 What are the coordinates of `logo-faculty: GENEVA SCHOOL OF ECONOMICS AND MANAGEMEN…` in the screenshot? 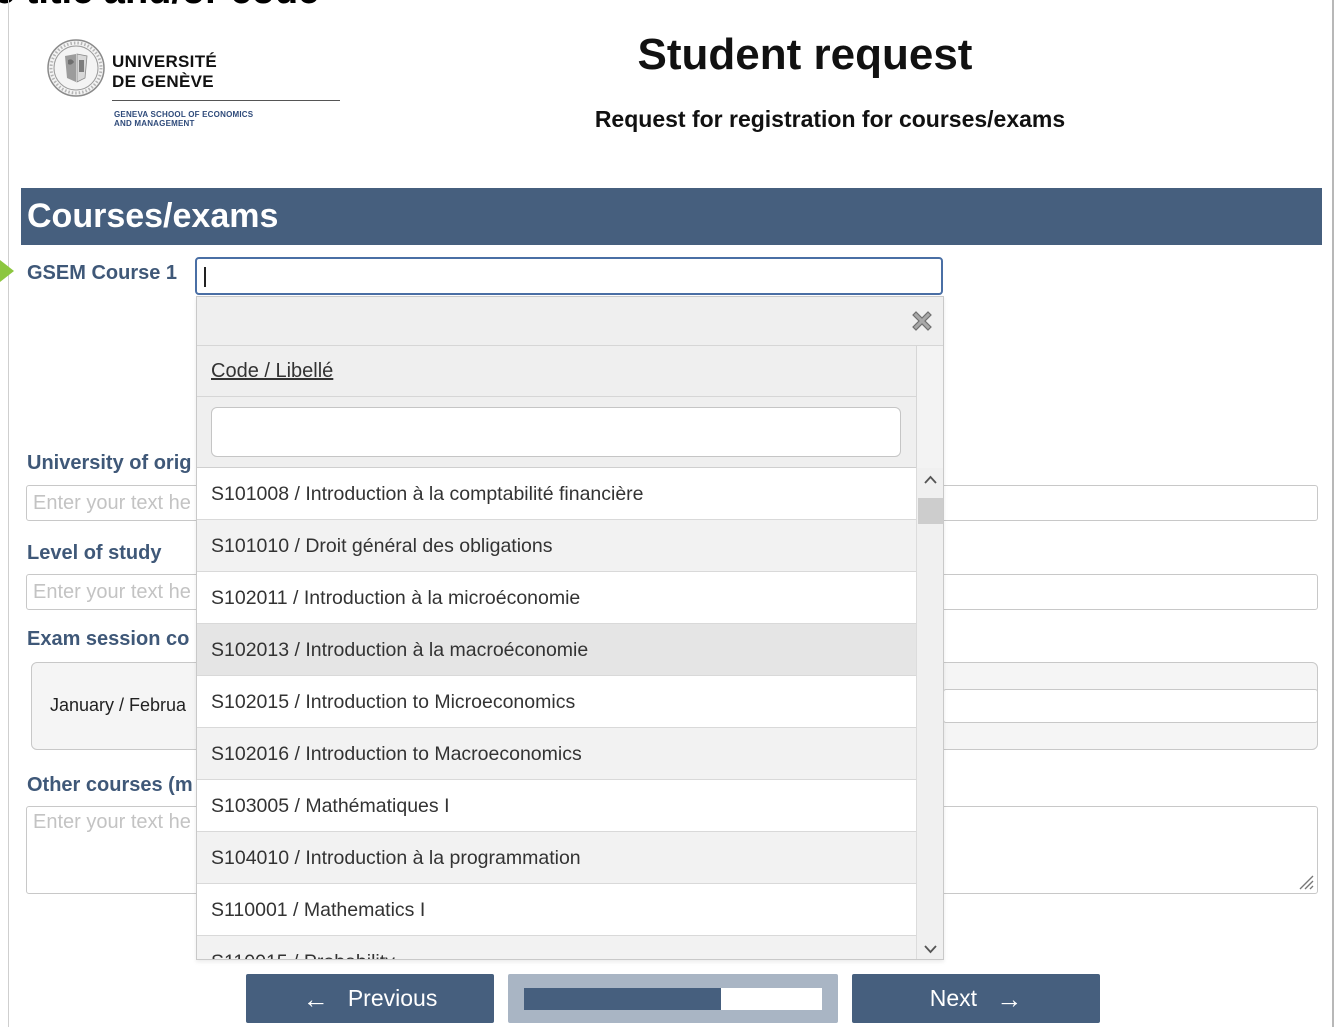 It's located at (183, 119).